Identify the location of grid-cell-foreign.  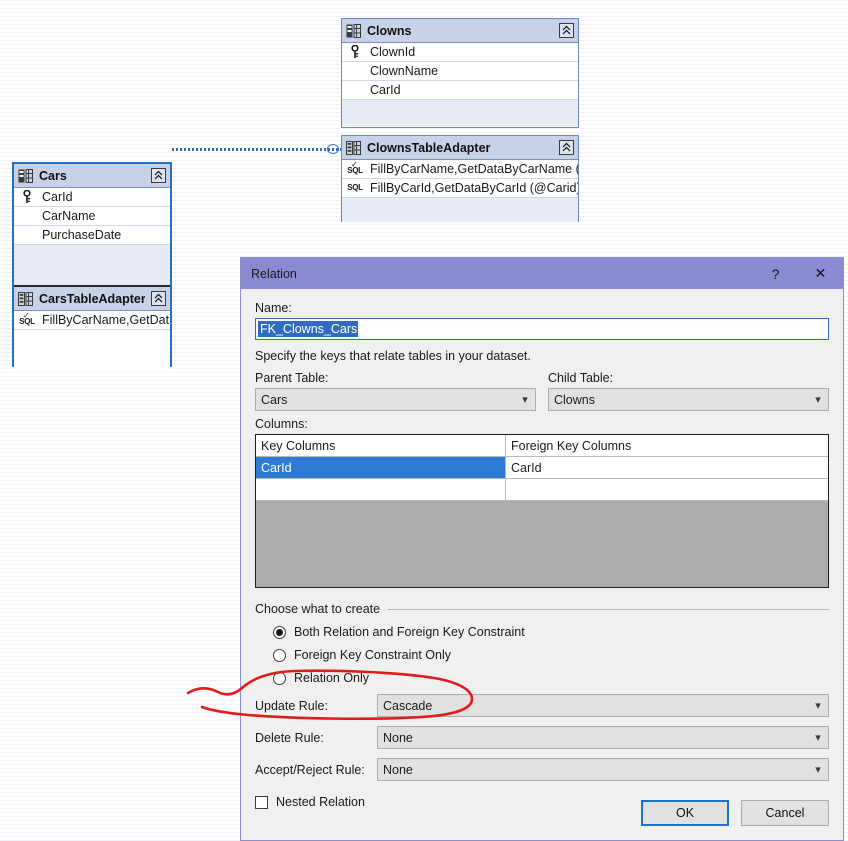
(667, 490).